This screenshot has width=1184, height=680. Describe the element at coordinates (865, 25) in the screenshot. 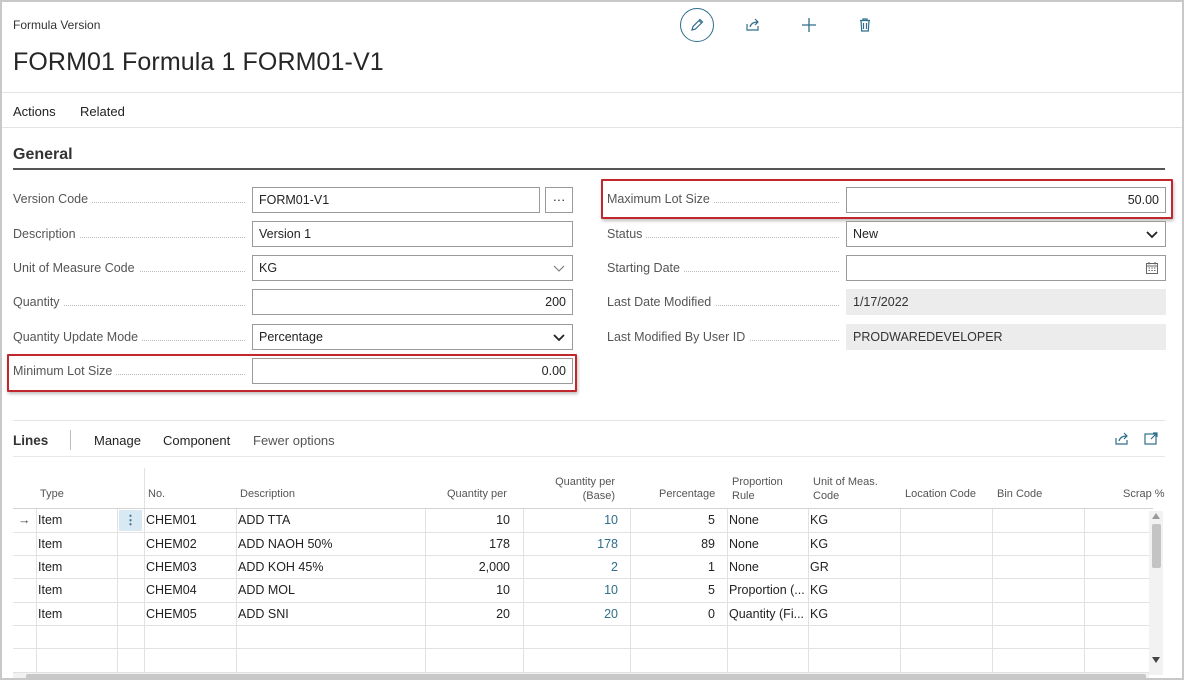

I see `delete-icon` at that location.